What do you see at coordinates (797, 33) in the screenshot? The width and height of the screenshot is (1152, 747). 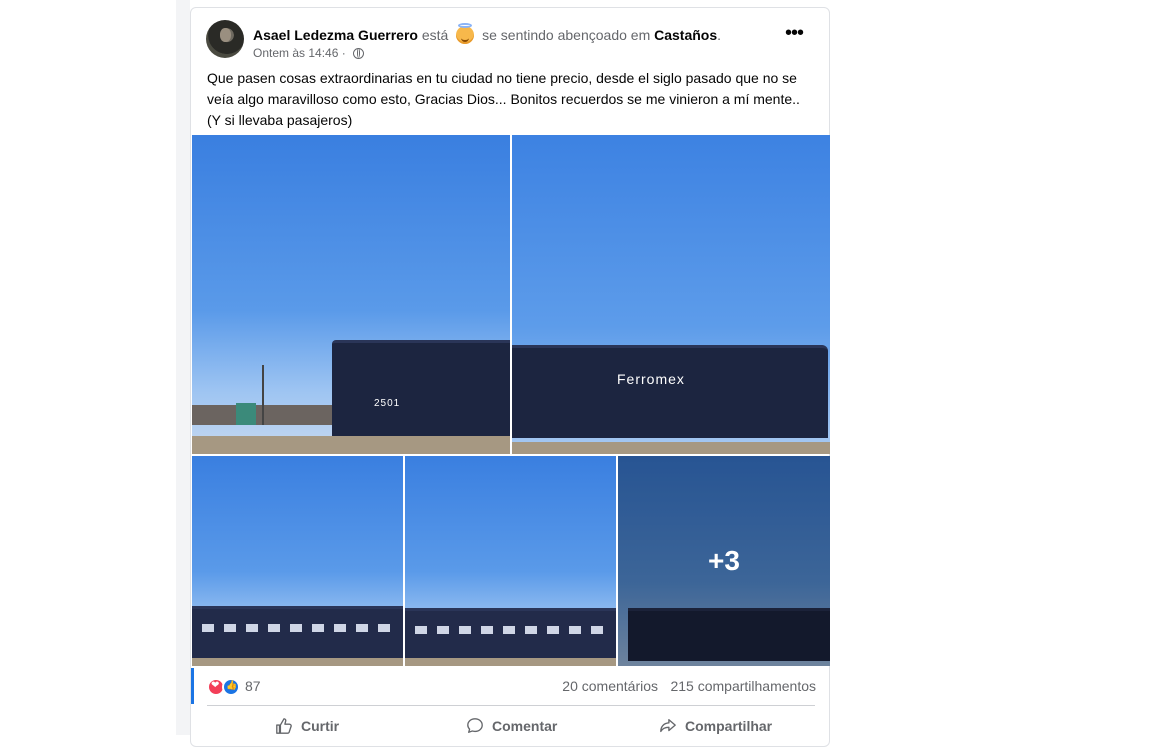 I see `more-options-icon: •••` at bounding box center [797, 33].